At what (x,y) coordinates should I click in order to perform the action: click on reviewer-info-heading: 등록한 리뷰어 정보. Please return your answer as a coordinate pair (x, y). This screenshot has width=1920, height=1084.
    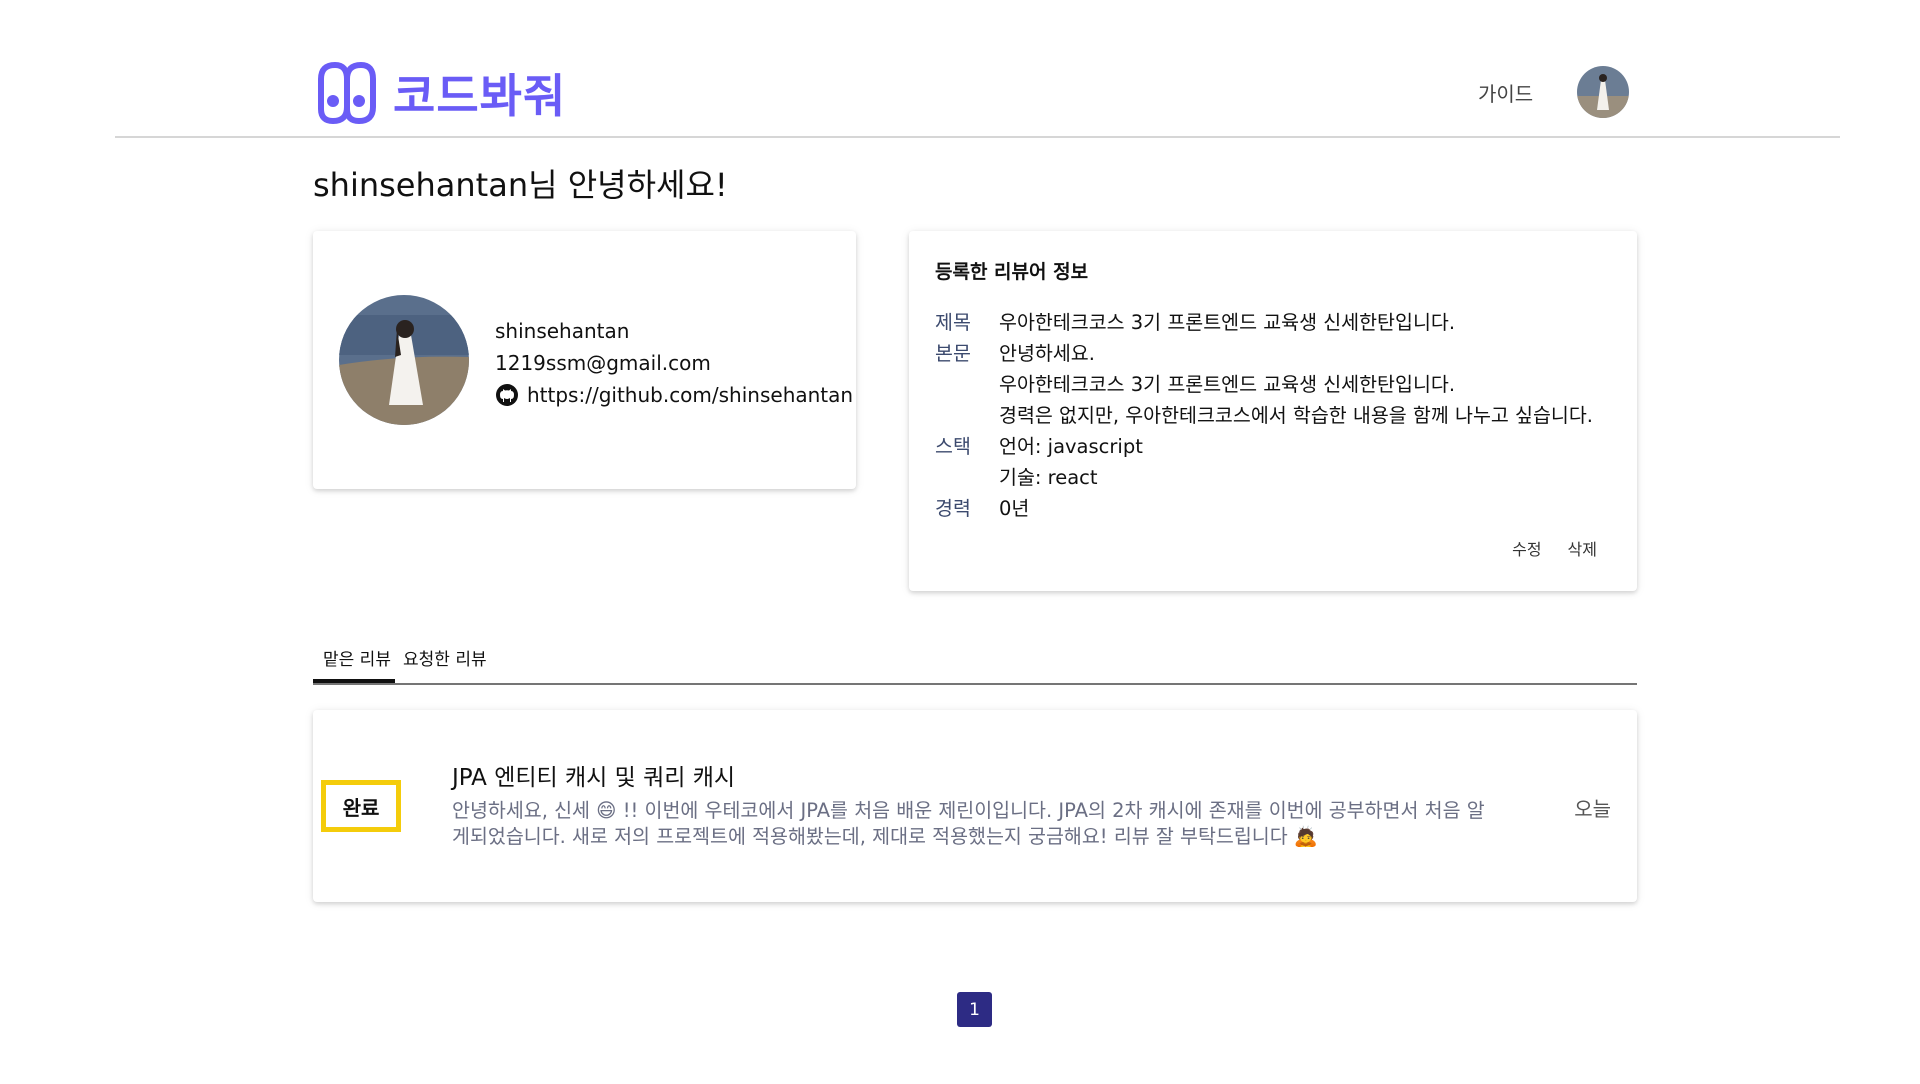
    Looking at the image, I should click on (1012, 272).